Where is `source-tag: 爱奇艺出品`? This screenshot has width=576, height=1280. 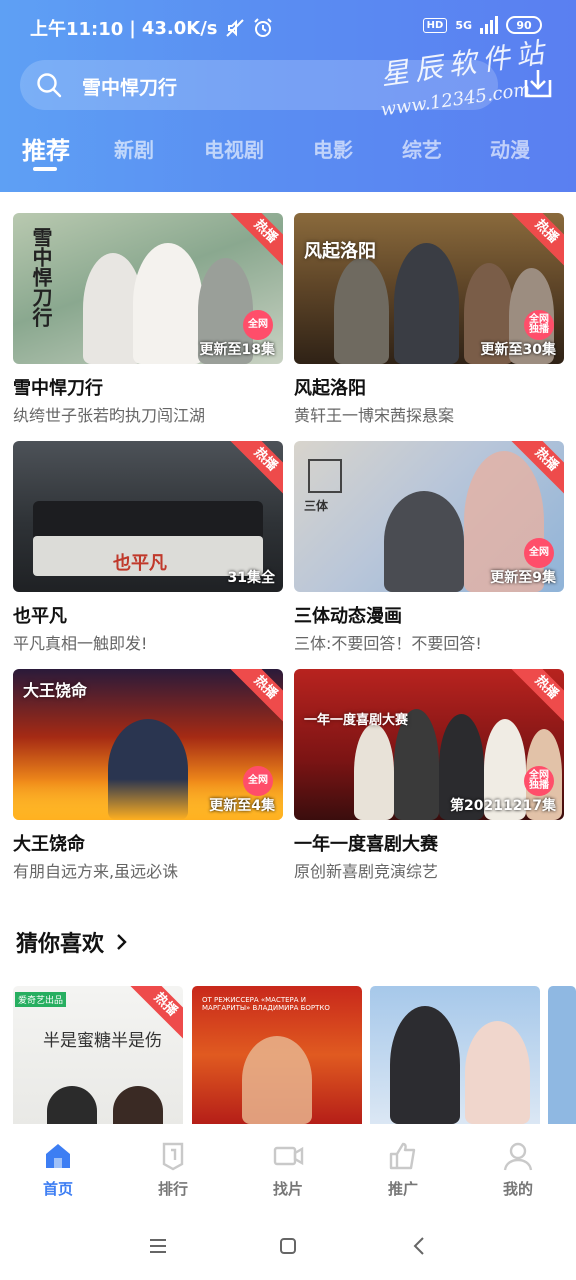
source-tag: 爱奇艺出品 is located at coordinates (41, 999).